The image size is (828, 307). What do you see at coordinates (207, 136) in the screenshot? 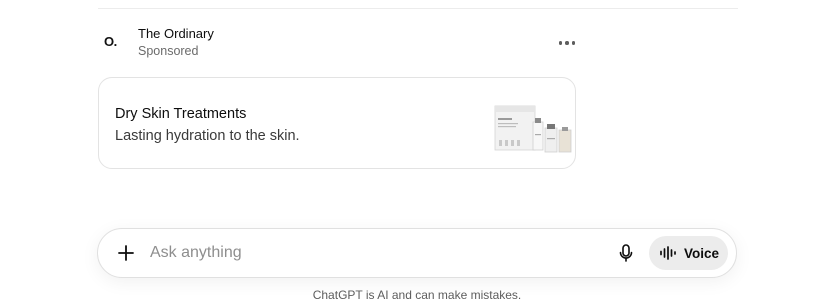
I see `ad-description: Lasting hydration to the skin.` at bounding box center [207, 136].